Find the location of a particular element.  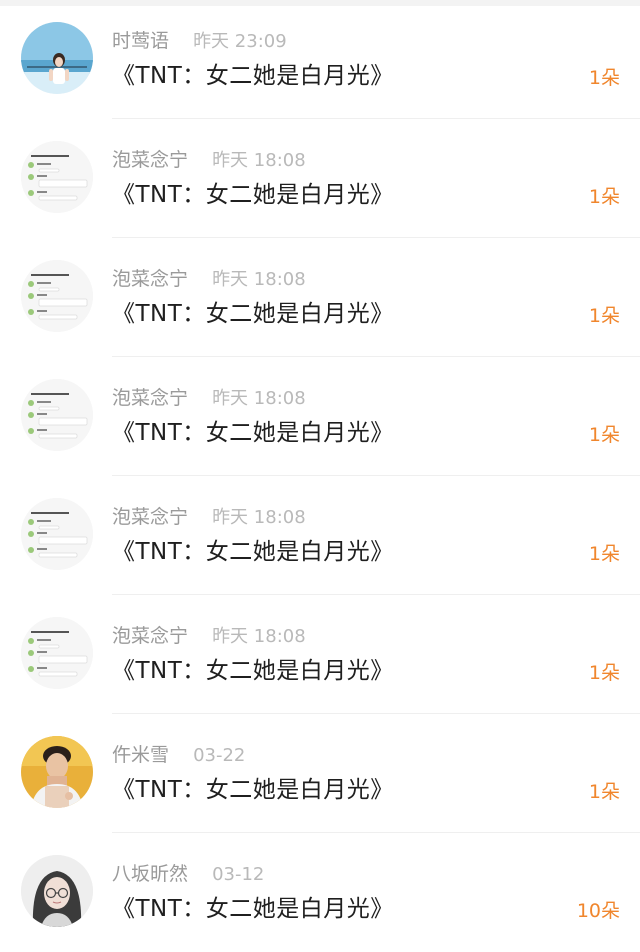

username: 八坂昕然 is located at coordinates (150, 874).